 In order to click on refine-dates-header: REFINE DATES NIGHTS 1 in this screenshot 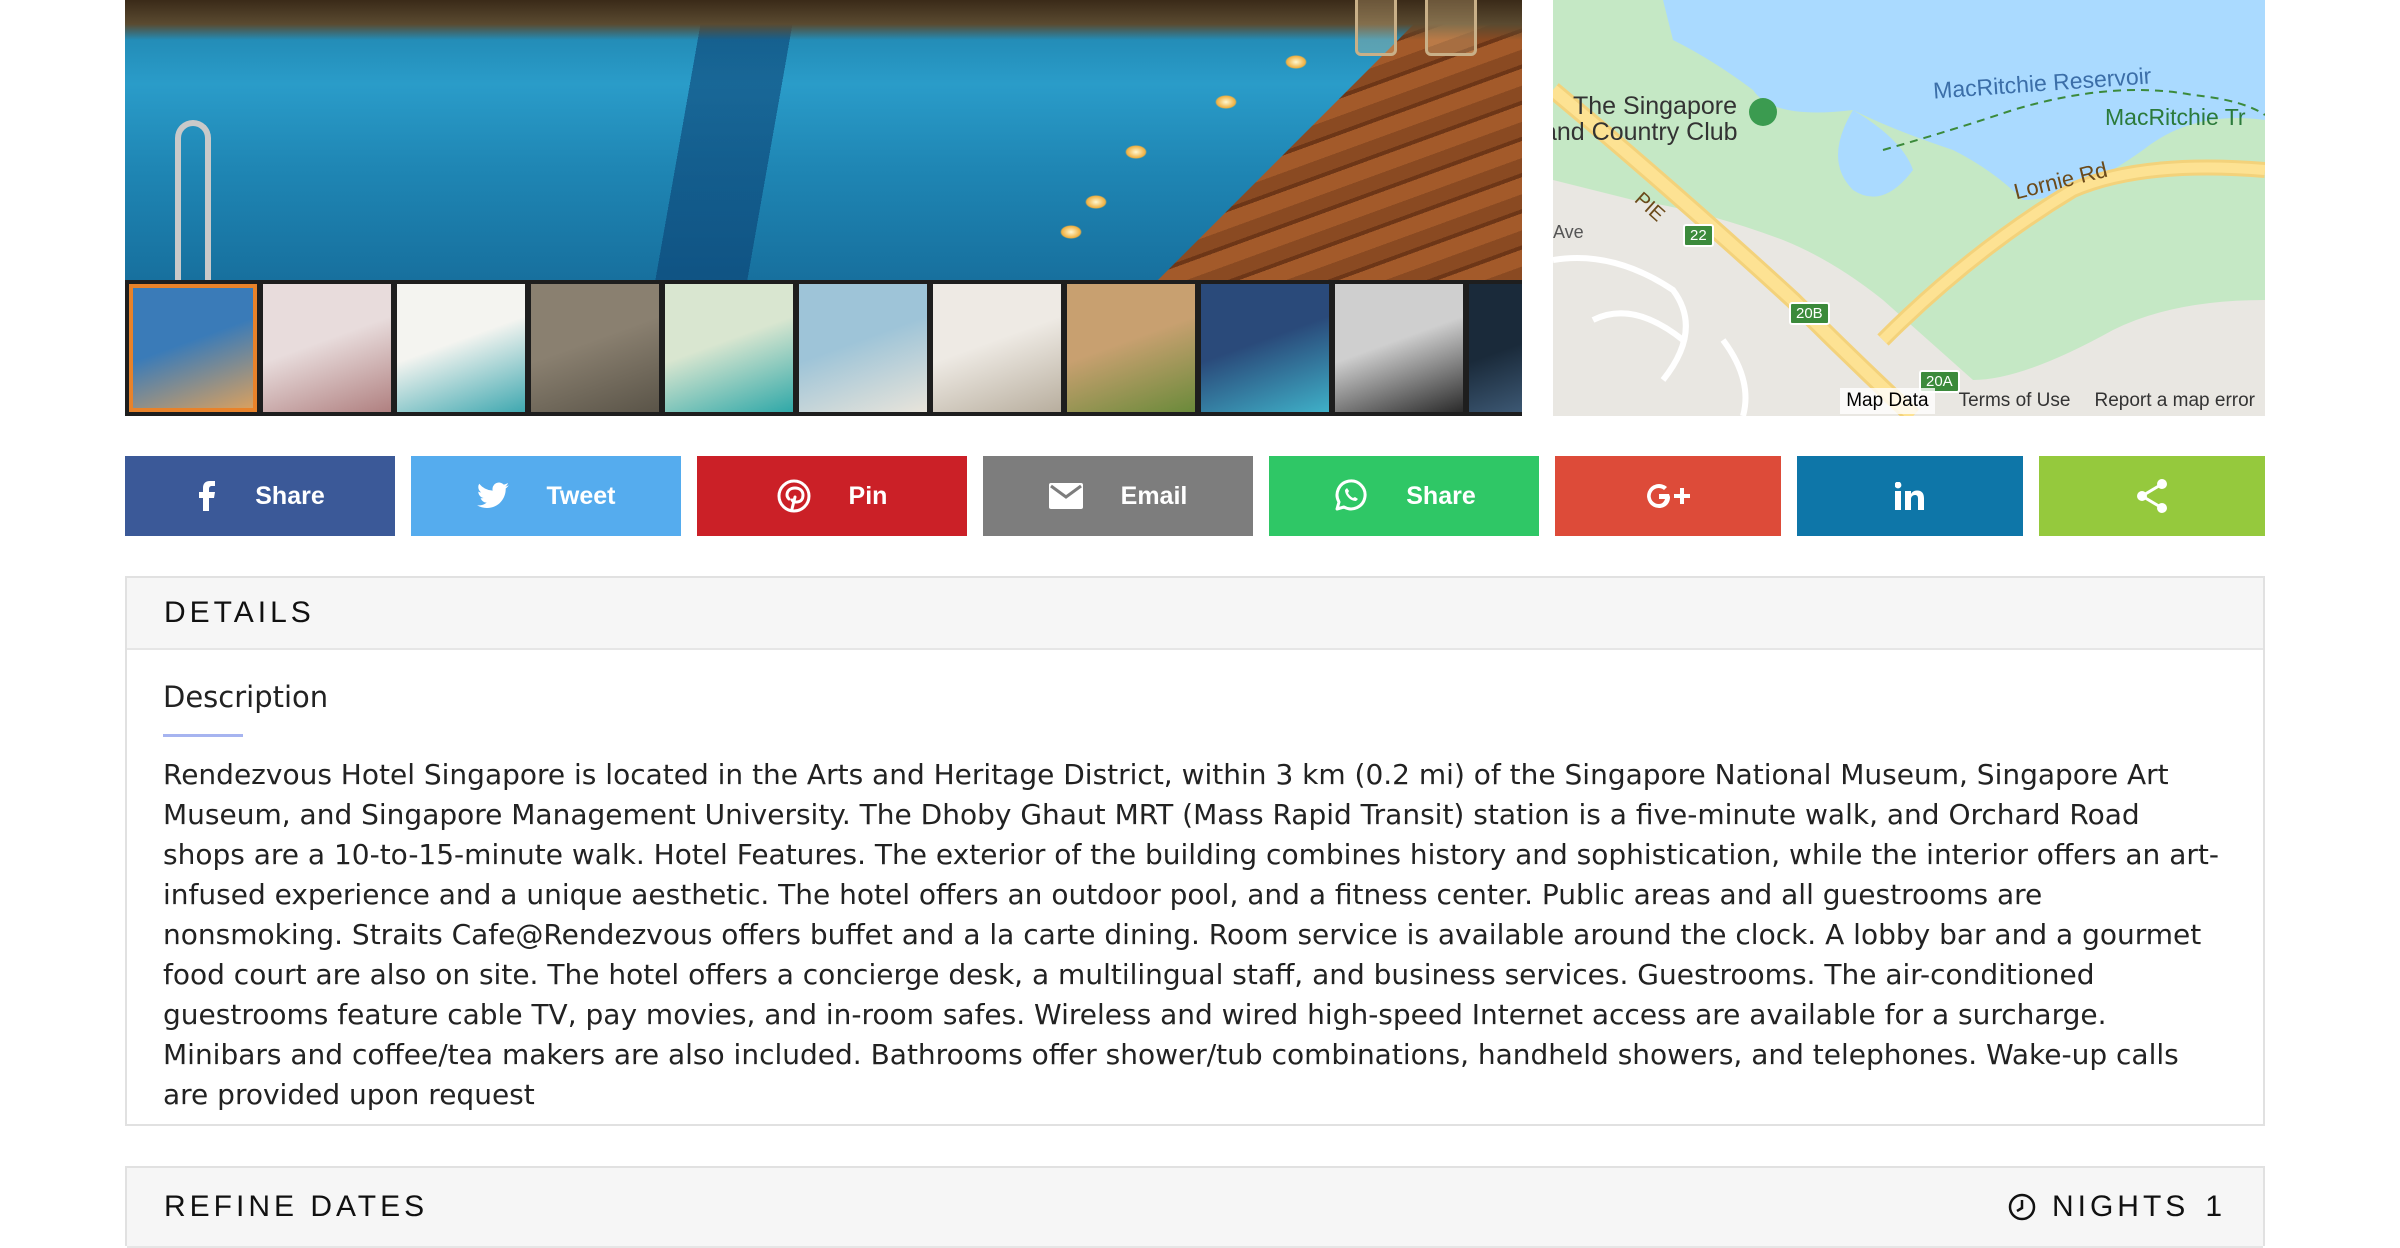, I will do `click(1195, 1208)`.